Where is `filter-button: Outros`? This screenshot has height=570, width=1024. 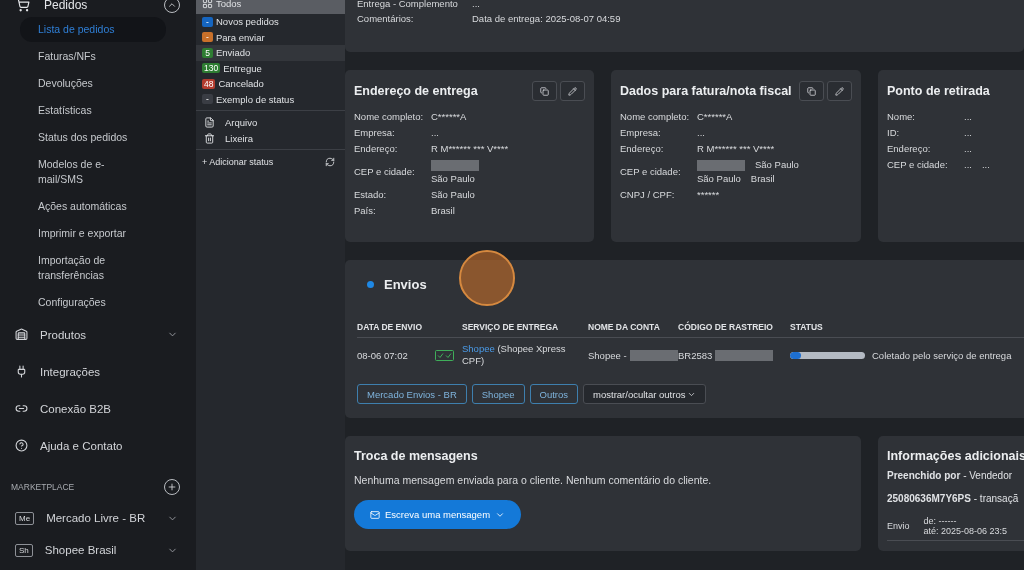
filter-button: Outros is located at coordinates (554, 394).